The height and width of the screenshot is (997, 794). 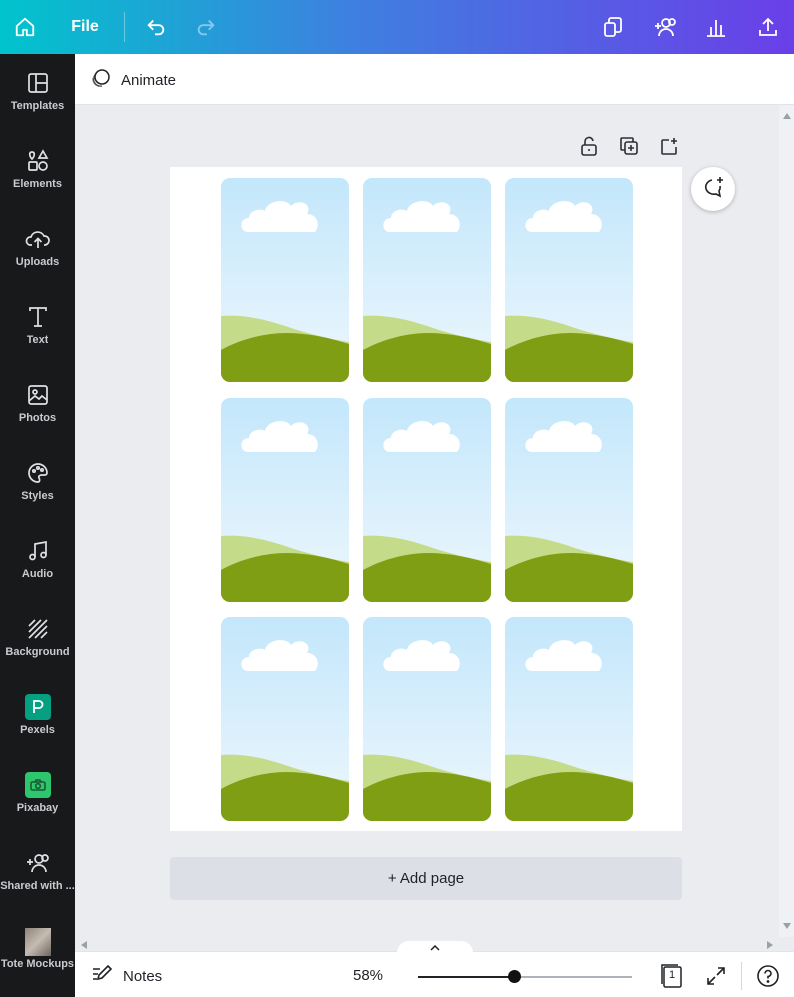 I want to click on sidebar-item-label: Photos, so click(x=37, y=418).